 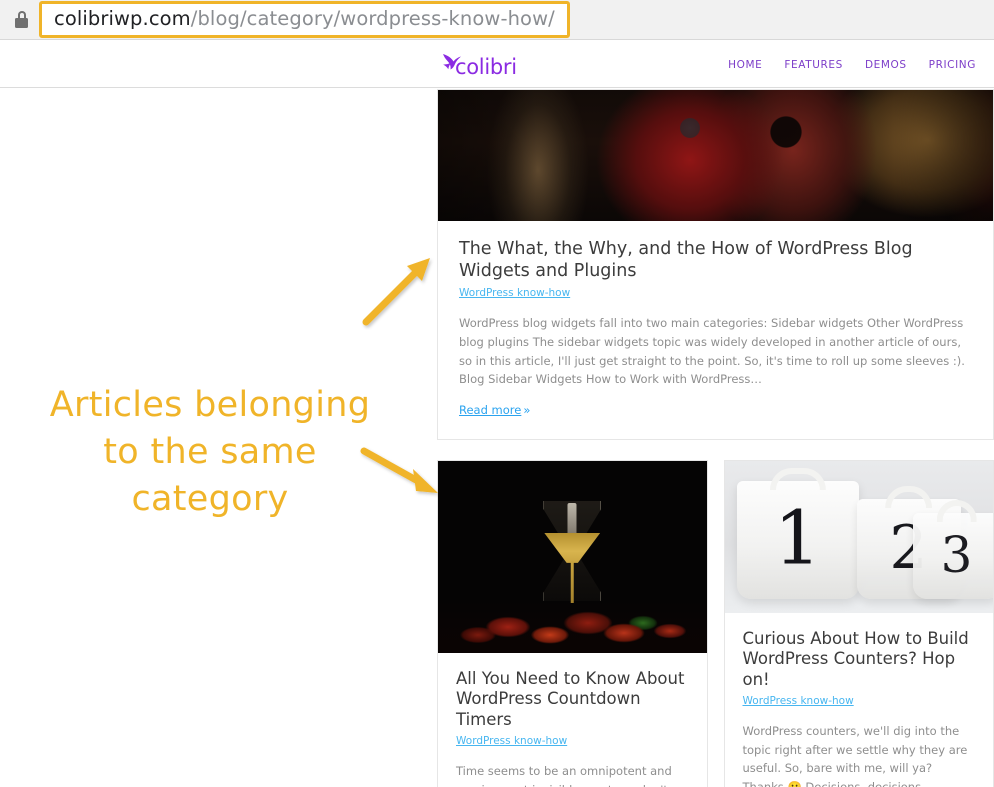 I want to click on red-leaves, so click(x=572, y=626).